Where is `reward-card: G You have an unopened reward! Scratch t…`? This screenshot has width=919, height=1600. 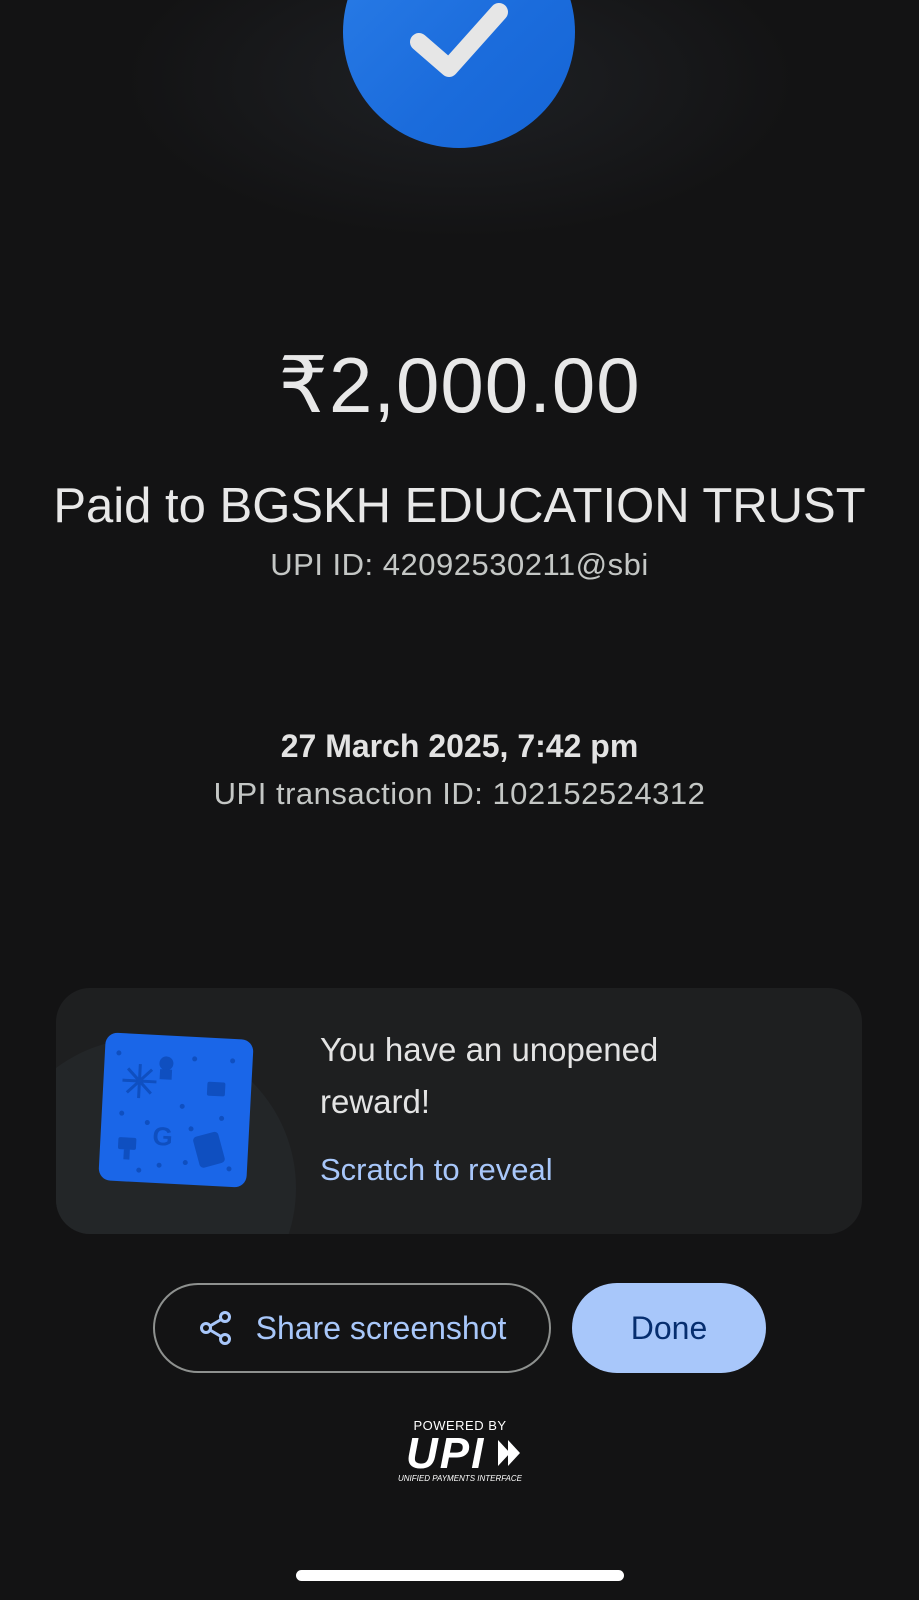
reward-card: G You have an unopened reward! Scratch t… is located at coordinates (459, 1111).